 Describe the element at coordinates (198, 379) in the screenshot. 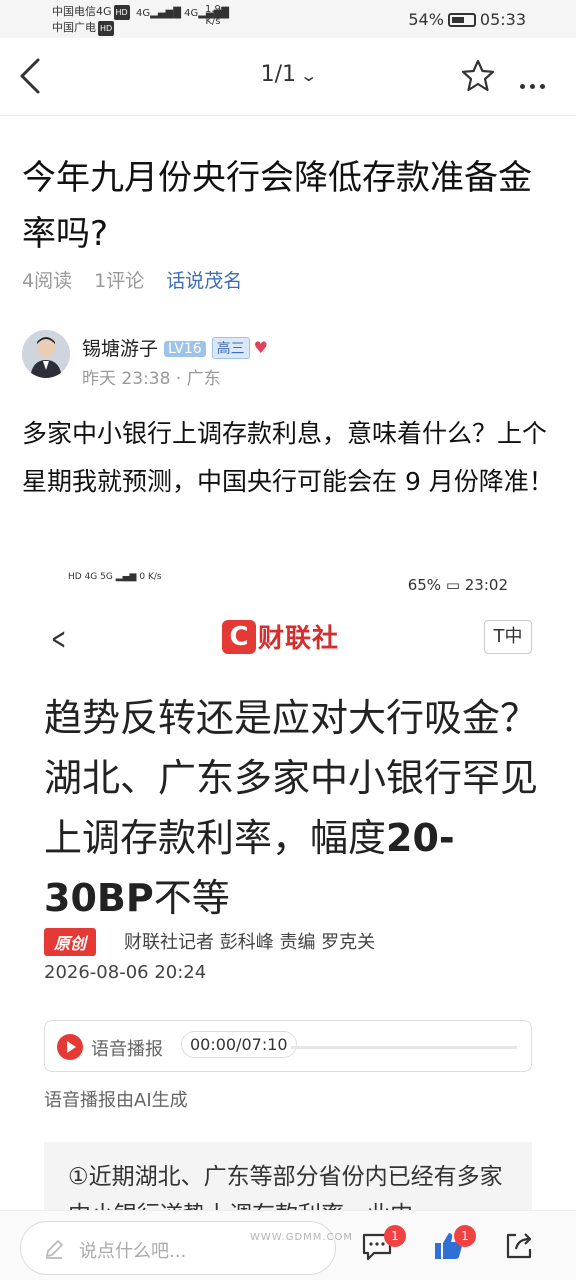

I see `post-location: · 广东` at that location.